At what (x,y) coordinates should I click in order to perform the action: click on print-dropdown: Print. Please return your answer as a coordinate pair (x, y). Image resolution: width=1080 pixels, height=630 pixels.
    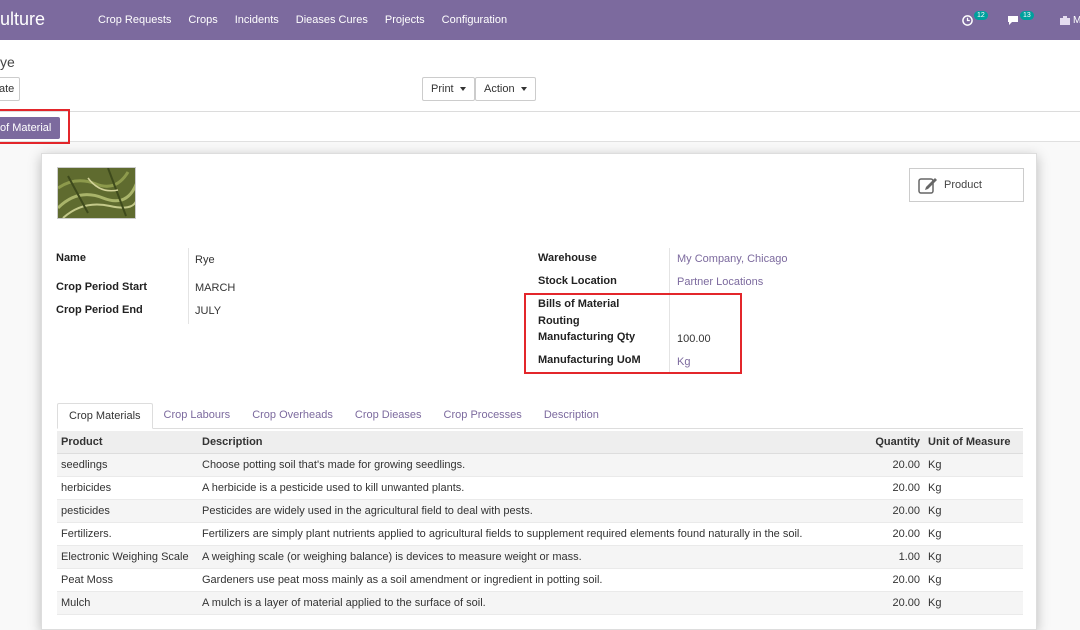
    Looking at the image, I should click on (448, 89).